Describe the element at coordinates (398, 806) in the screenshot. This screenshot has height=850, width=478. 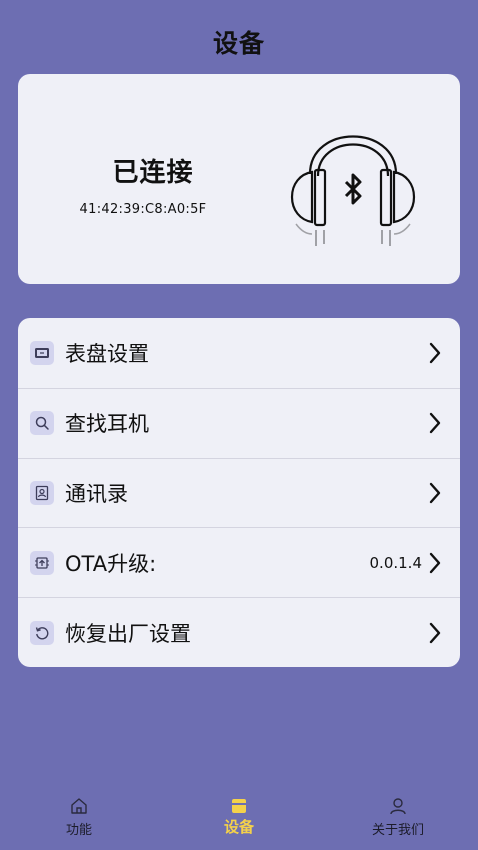
I see `user-icon` at that location.